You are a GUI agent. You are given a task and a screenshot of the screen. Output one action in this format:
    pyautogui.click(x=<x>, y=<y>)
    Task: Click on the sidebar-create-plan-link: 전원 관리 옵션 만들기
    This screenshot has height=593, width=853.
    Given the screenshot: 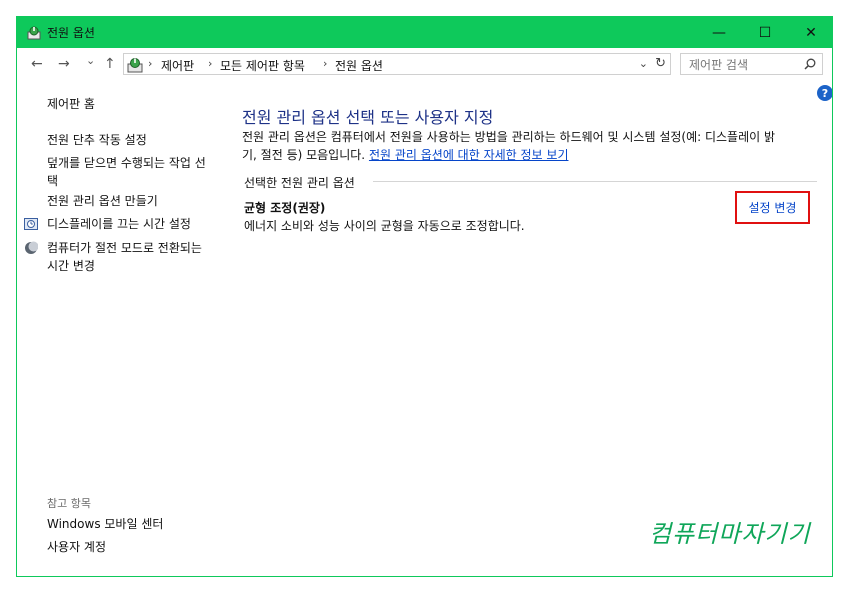 What is the action you would take?
    pyautogui.click(x=102, y=201)
    